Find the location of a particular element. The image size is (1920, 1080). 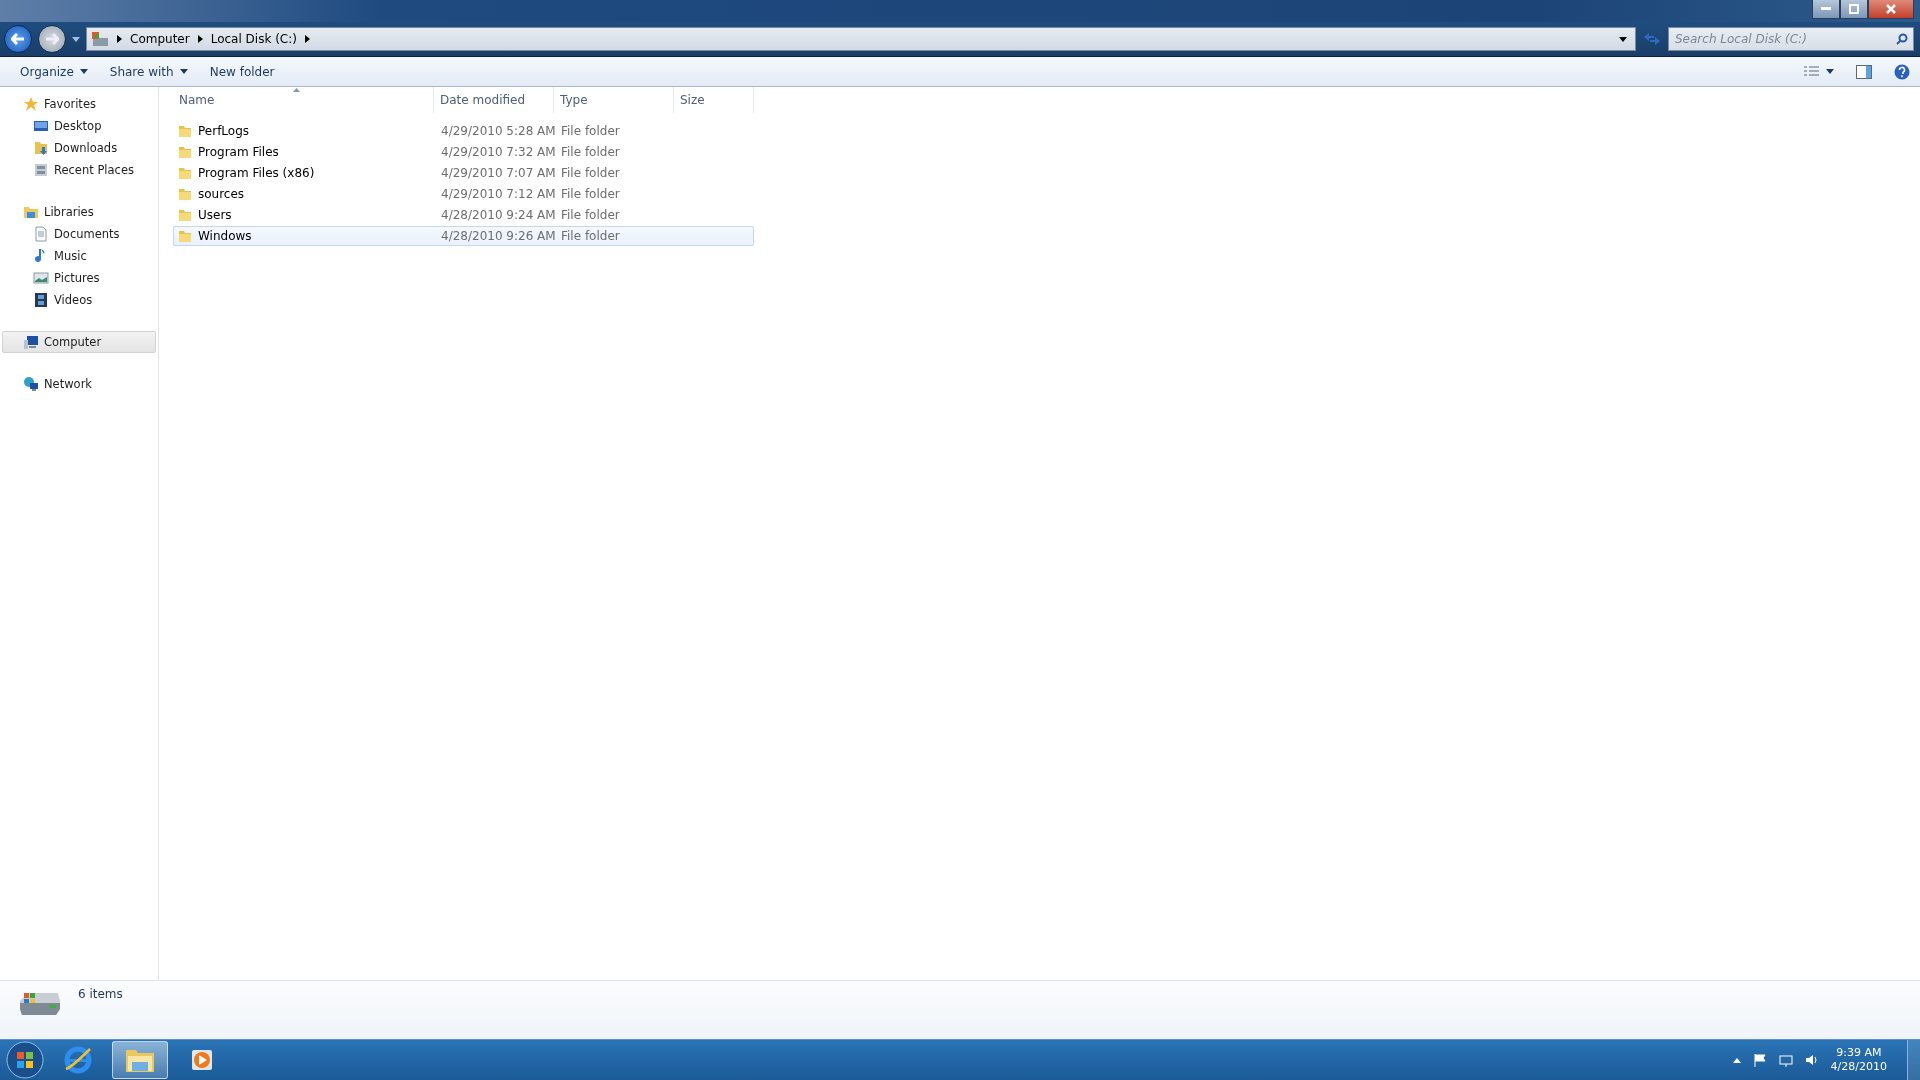

date-modified: 4/29/2010 7:07 AM is located at coordinates (497, 173).